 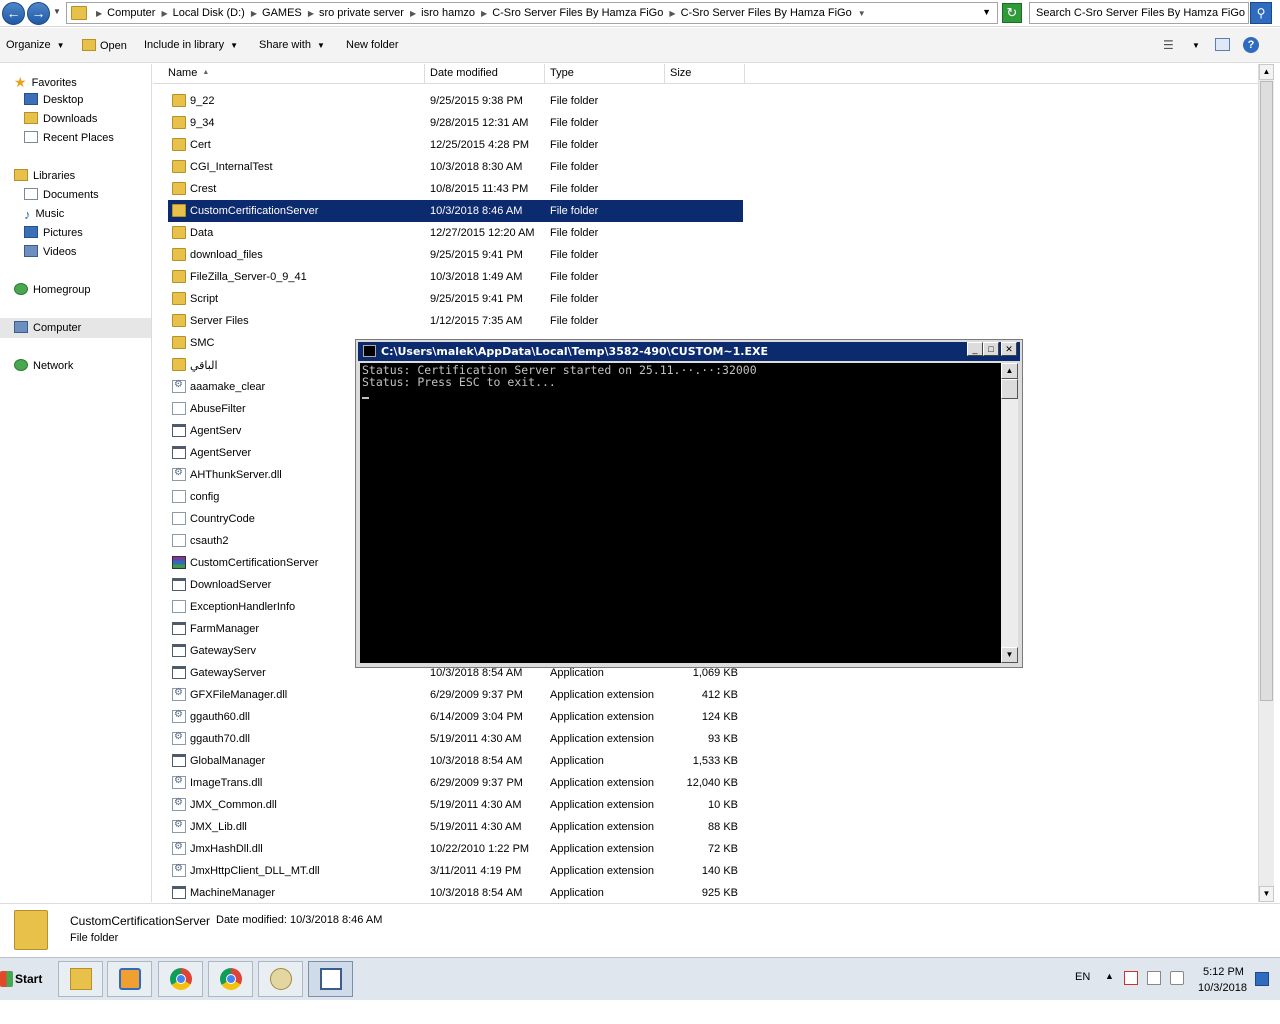 I want to click on new-folder-button: New folder, so click(x=372, y=45).